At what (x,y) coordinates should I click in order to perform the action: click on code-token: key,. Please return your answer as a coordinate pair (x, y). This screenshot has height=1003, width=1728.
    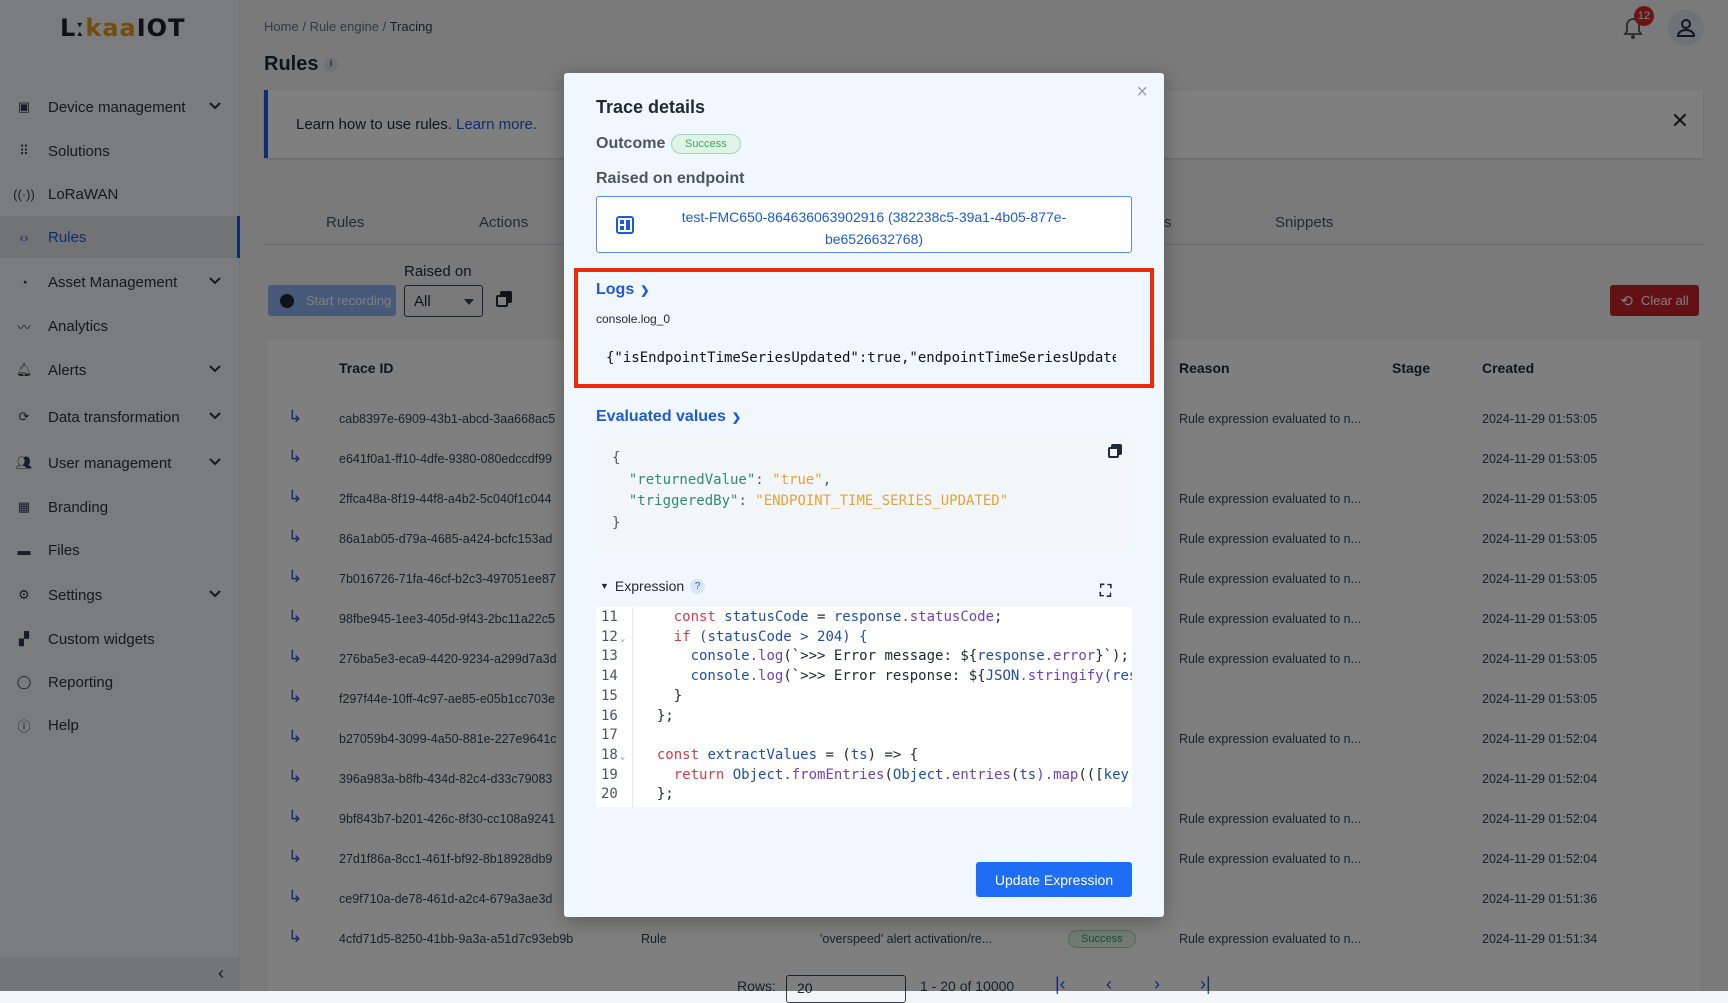
    Looking at the image, I should click on (1117, 774).